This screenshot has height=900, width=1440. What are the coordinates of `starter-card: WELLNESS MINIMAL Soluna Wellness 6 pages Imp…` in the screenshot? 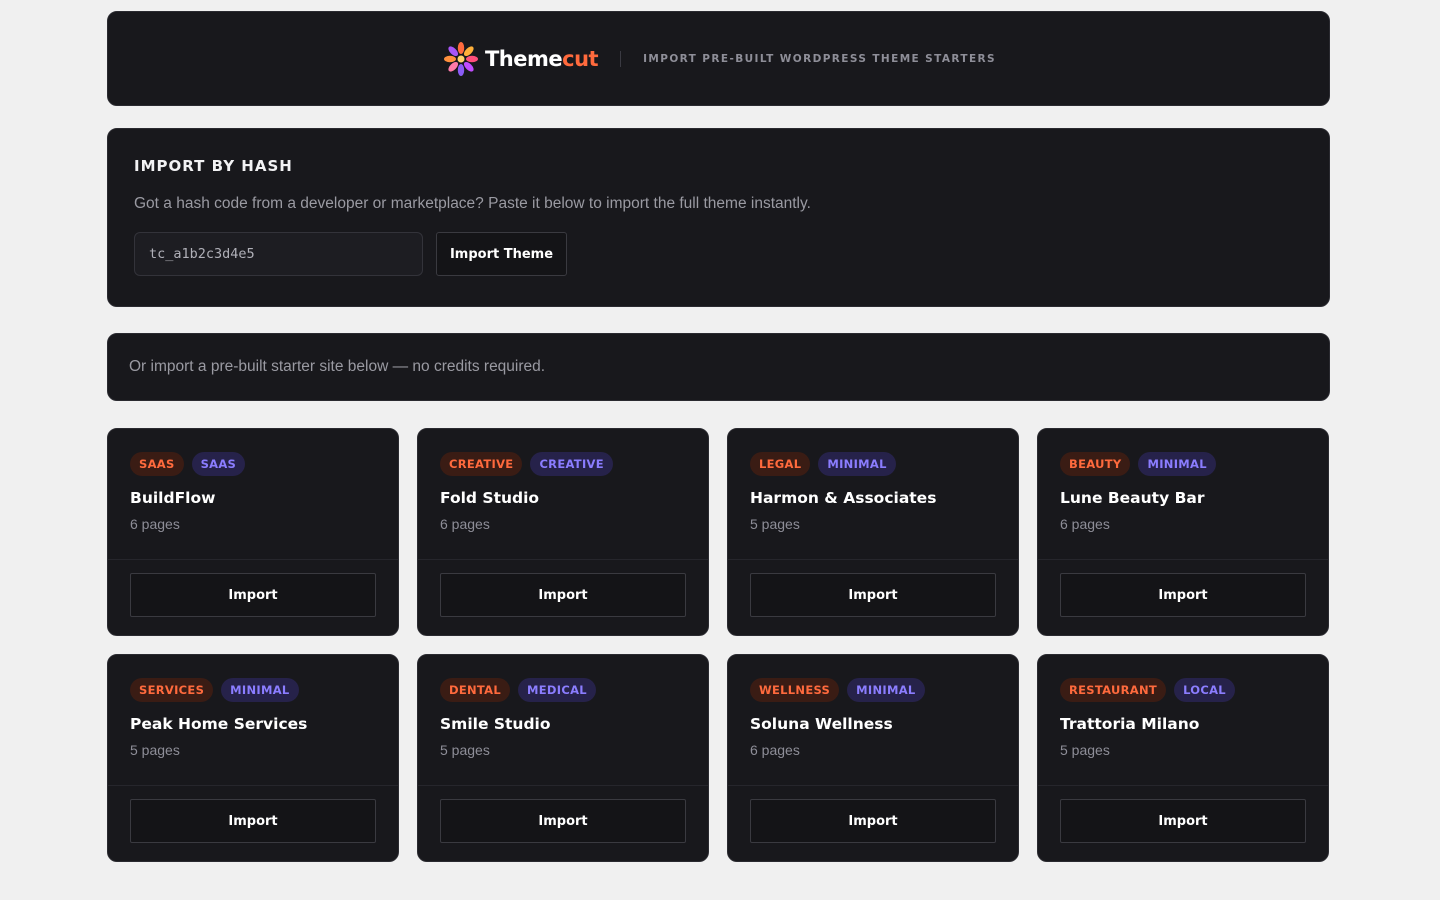 It's located at (873, 758).